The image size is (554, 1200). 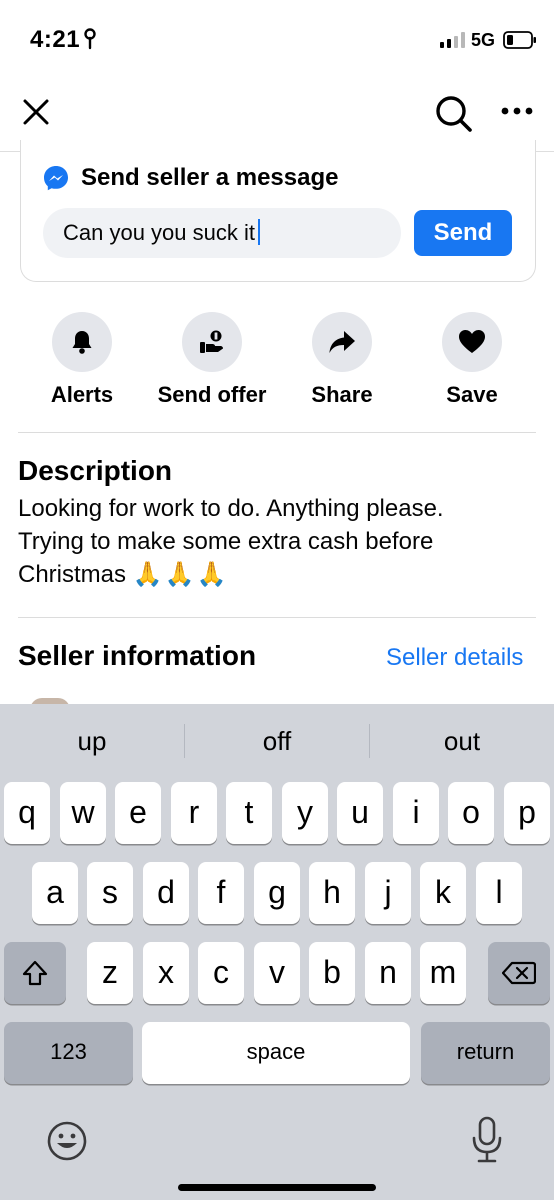 I want to click on key-v: v, so click(x=277, y=973).